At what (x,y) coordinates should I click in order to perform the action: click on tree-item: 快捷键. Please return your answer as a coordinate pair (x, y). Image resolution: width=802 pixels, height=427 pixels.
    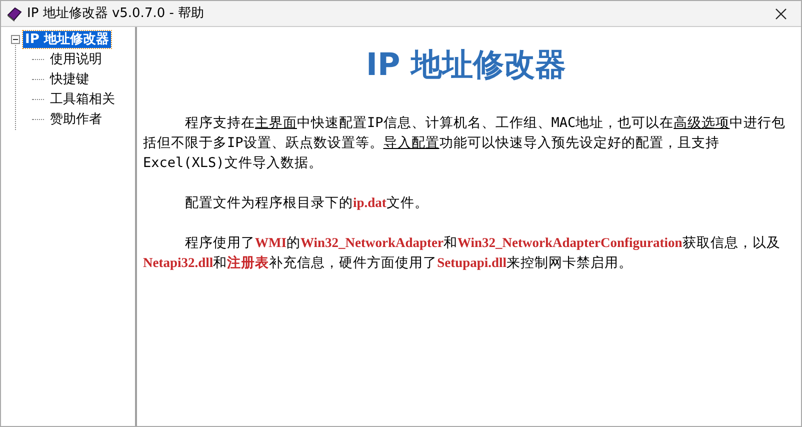
    Looking at the image, I should click on (69, 79).